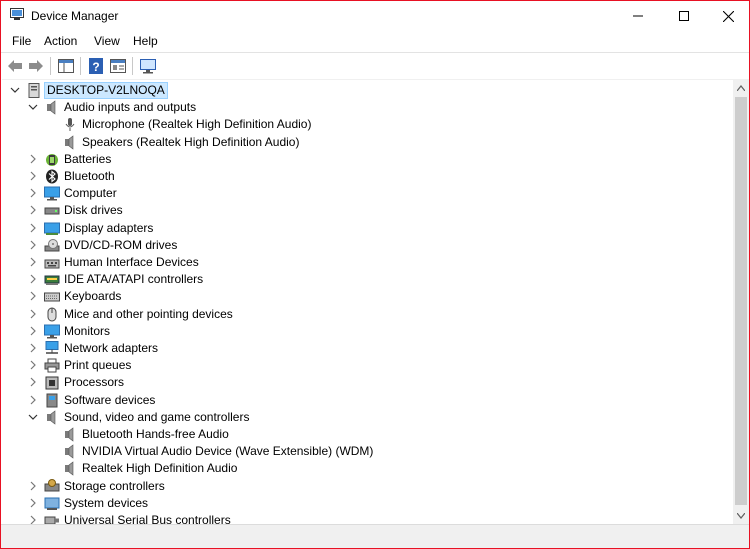 Image resolution: width=750 pixels, height=549 pixels. I want to click on tree-category-node: Human Interface Devices, so click(367, 262).